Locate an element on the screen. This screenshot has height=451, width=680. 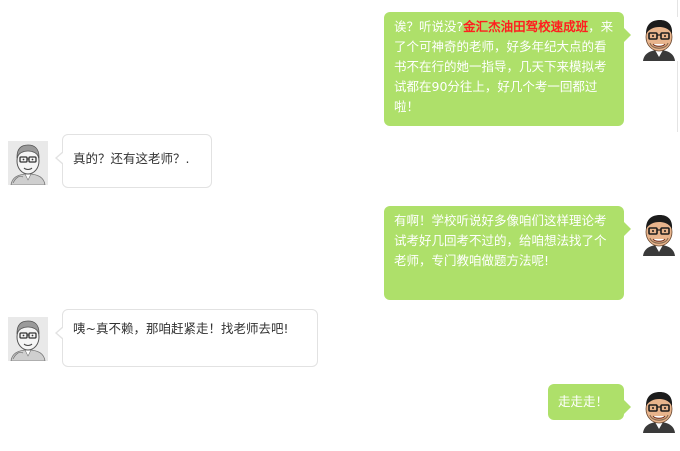
message-text: 真的？还有这老师？. is located at coordinates (131, 158).